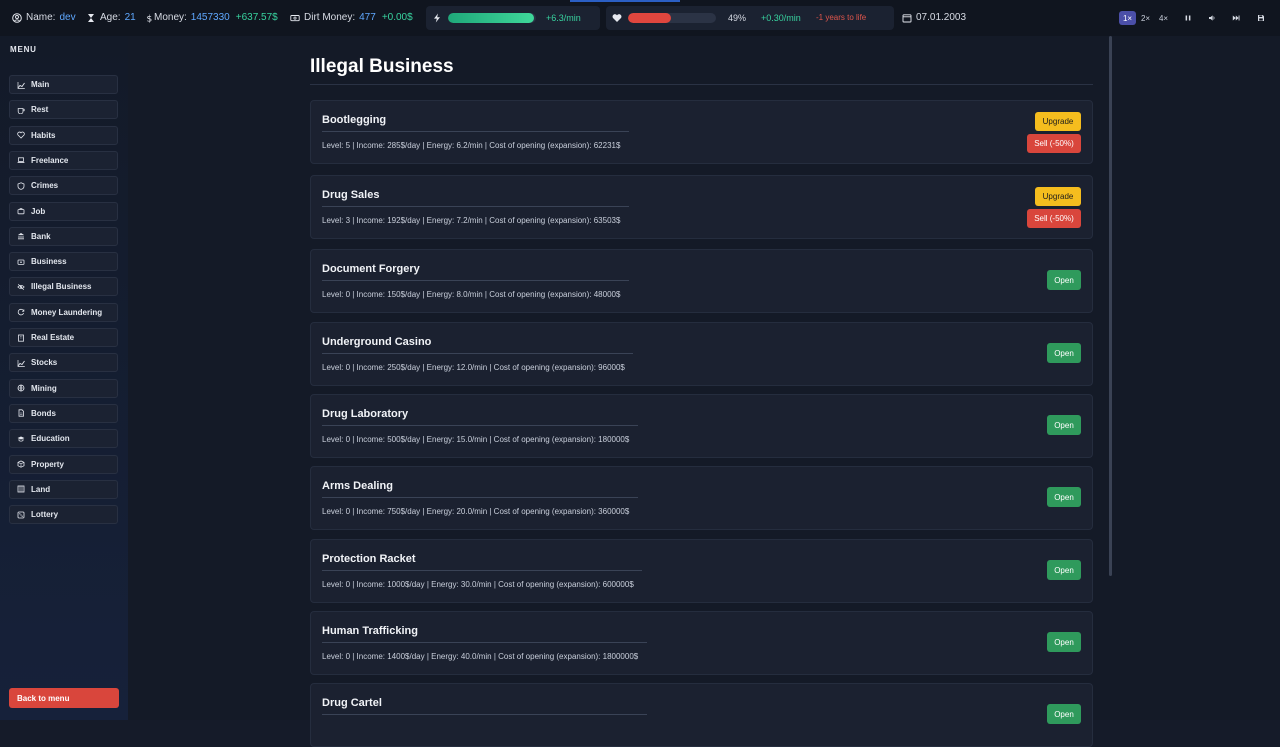 This screenshot has width=1280, height=747. I want to click on cash-icon, so click(295, 18).